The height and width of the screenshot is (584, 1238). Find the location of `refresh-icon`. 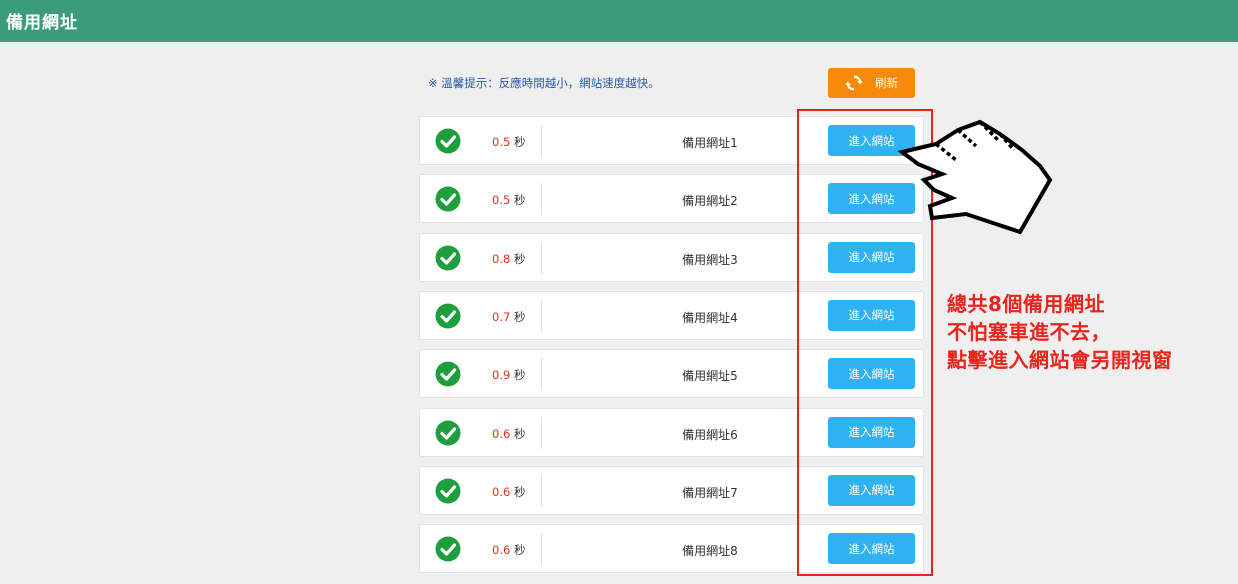

refresh-icon is located at coordinates (854, 83).